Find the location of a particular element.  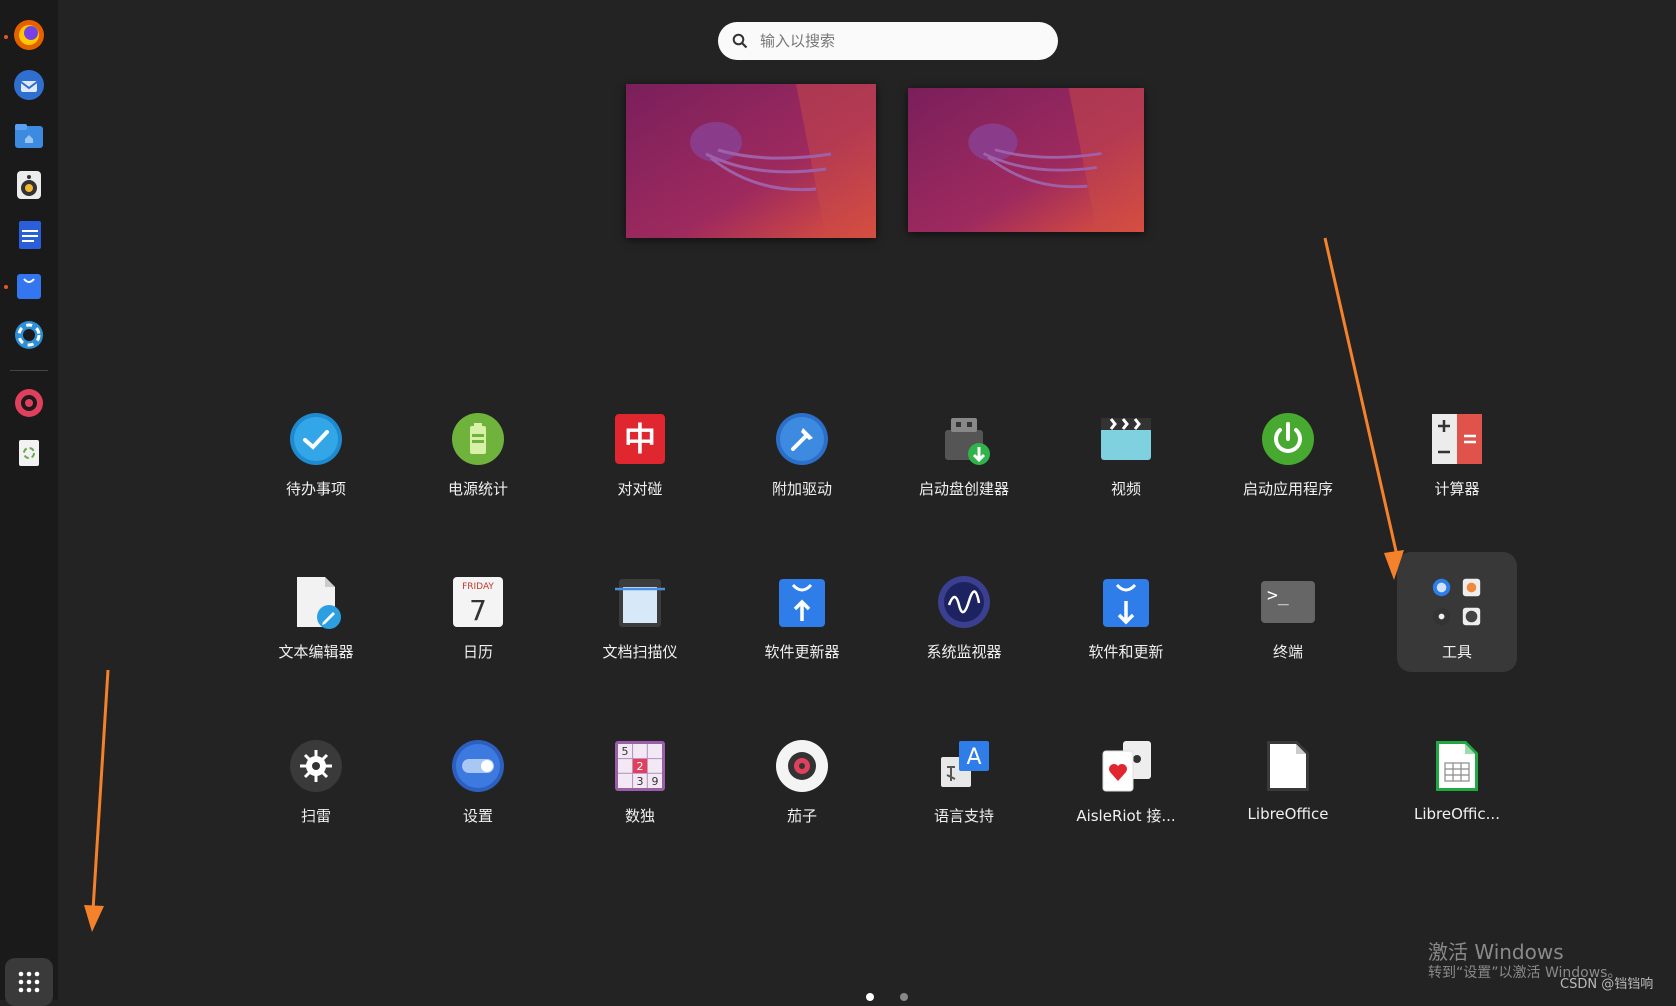

calendar-day-name: FRIDAY is located at coordinates (478, 587).